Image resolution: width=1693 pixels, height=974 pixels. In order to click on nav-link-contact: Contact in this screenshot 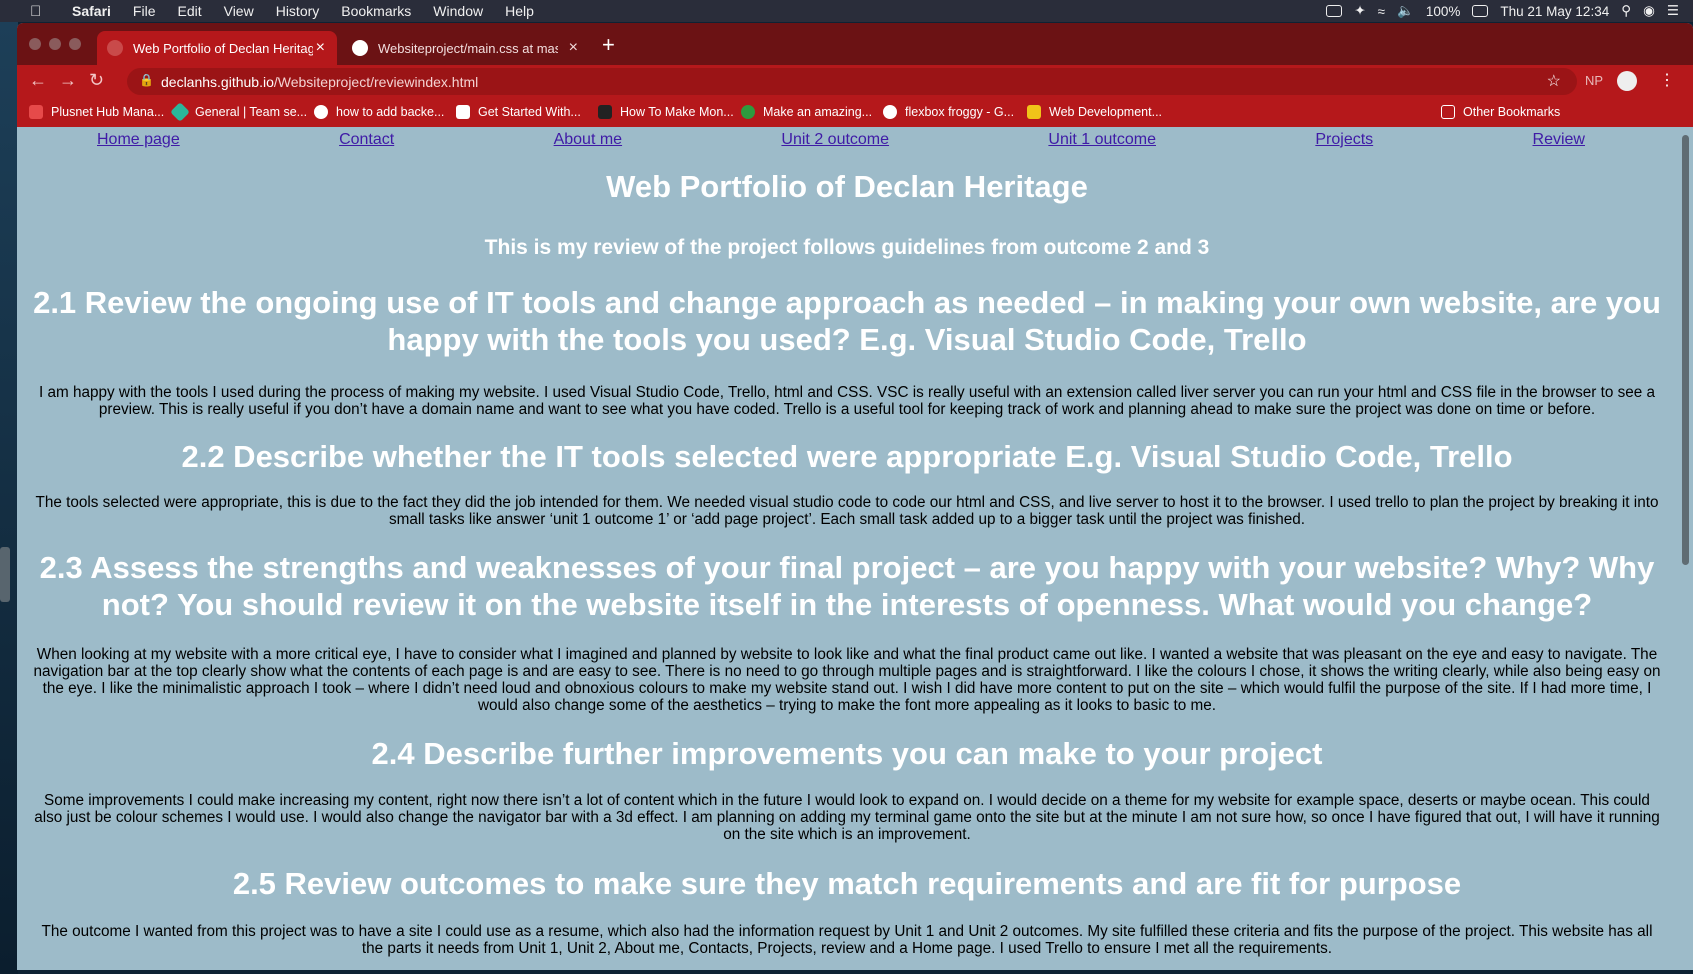, I will do `click(366, 140)`.